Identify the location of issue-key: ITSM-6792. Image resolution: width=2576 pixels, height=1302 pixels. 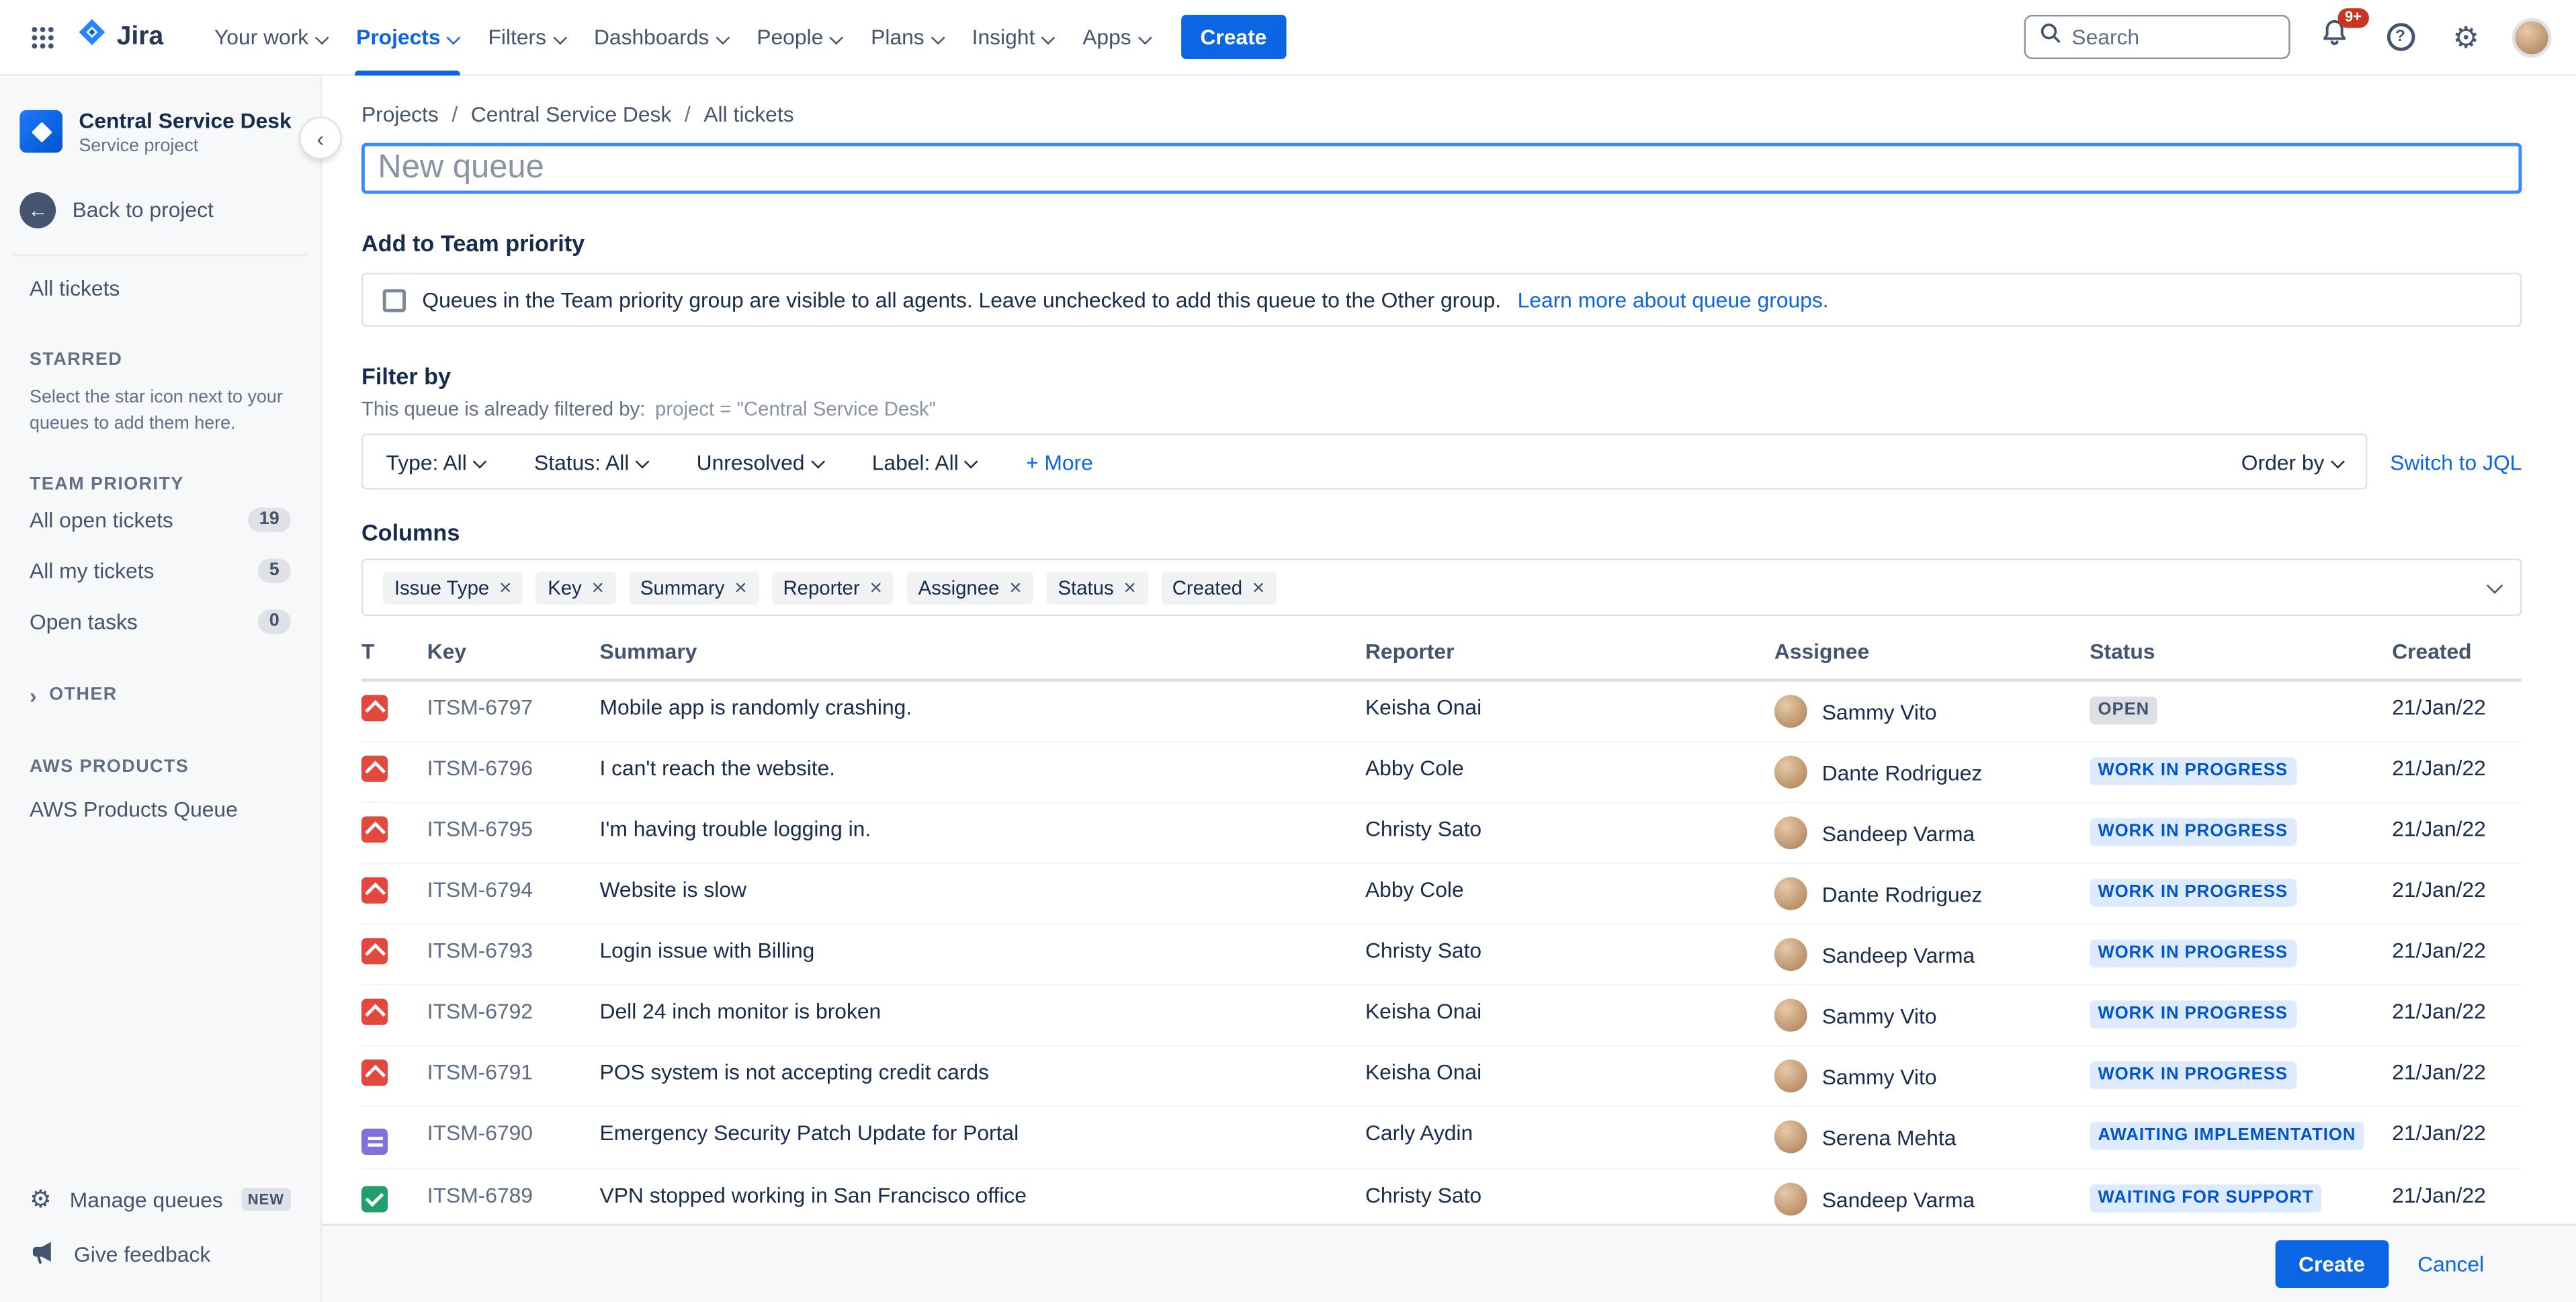
(513, 1012).